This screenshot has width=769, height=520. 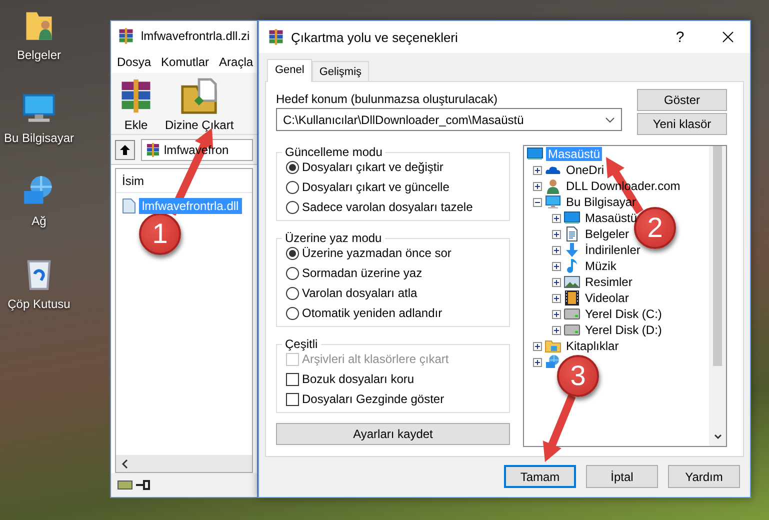 What do you see at coordinates (572, 250) in the screenshot?
I see `down-arrow-icon` at bounding box center [572, 250].